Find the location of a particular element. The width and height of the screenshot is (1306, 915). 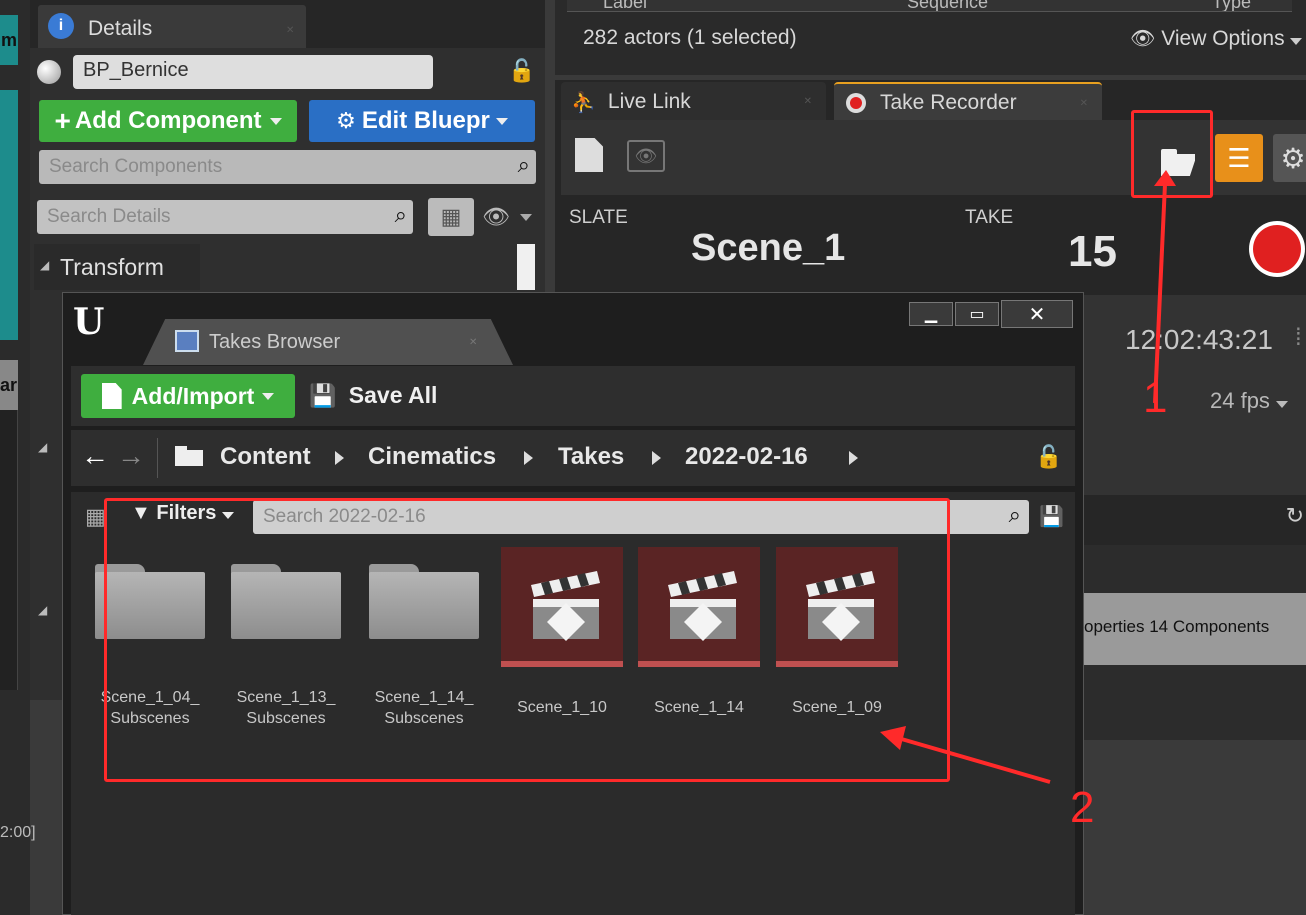

column-header: Sequence is located at coordinates (947, 5).